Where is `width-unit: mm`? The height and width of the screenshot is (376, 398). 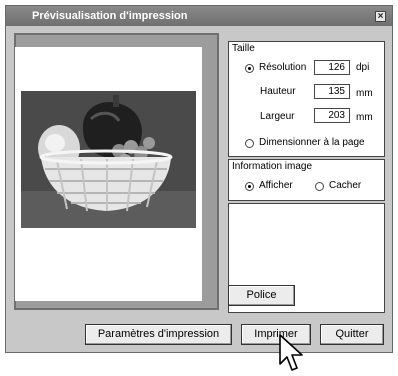 width-unit: mm is located at coordinates (364, 117).